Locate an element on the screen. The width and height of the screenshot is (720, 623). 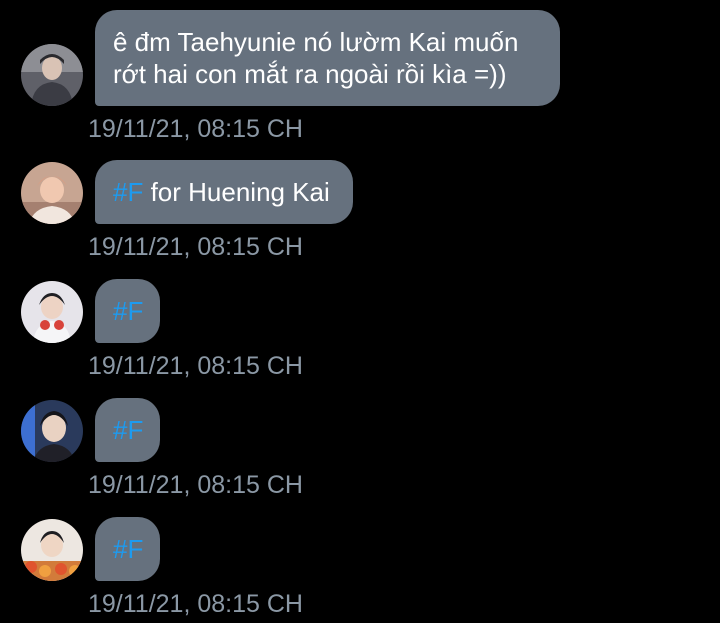
message-bubble: #F for Huening Kai is located at coordinates (224, 192).